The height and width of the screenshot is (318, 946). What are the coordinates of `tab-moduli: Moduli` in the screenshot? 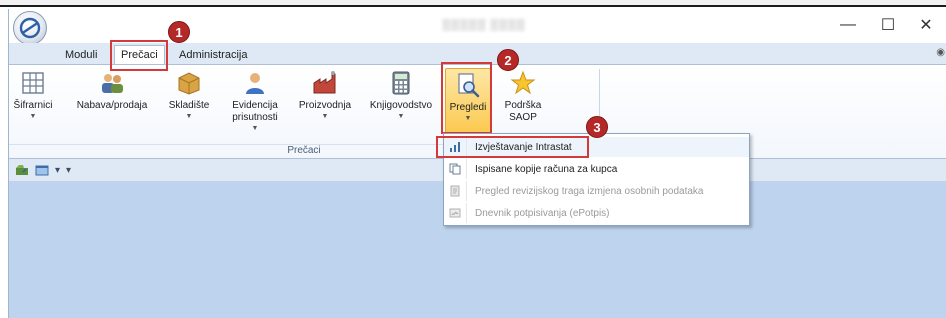 It's located at (81, 54).